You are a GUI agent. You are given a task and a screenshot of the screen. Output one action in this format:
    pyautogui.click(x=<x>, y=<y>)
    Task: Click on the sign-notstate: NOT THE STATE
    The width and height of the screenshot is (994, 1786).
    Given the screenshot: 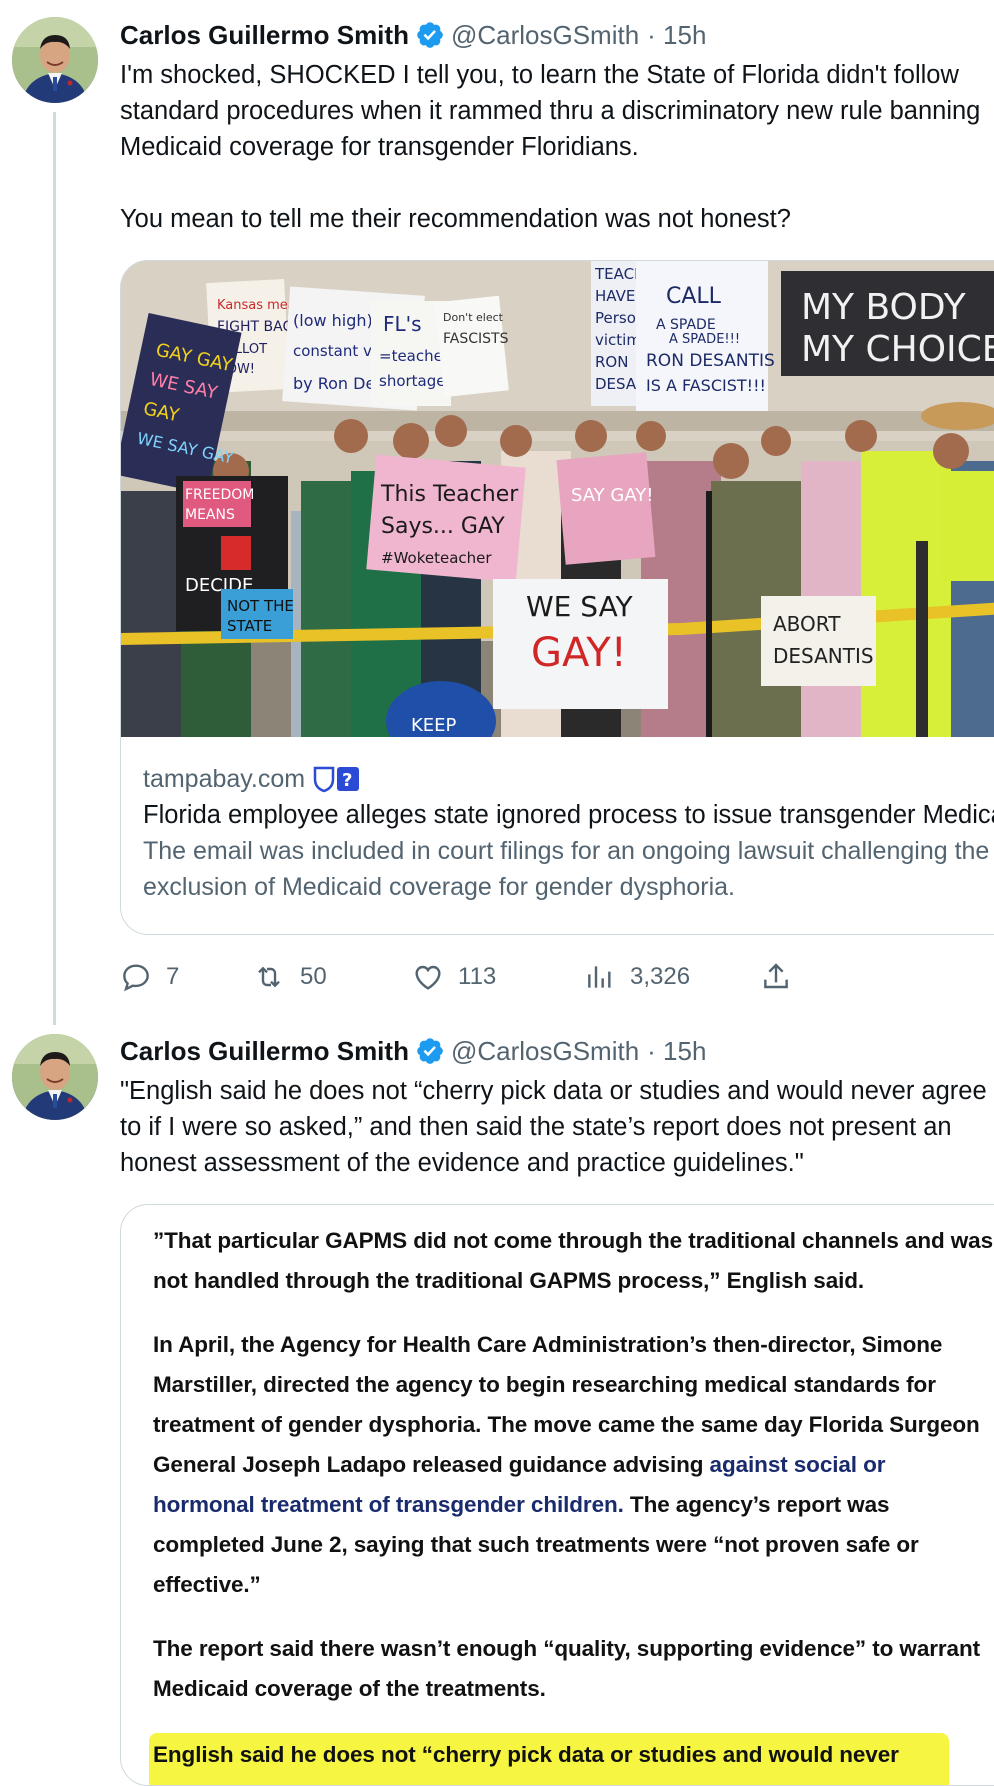 What is the action you would take?
    pyautogui.click(x=257, y=614)
    